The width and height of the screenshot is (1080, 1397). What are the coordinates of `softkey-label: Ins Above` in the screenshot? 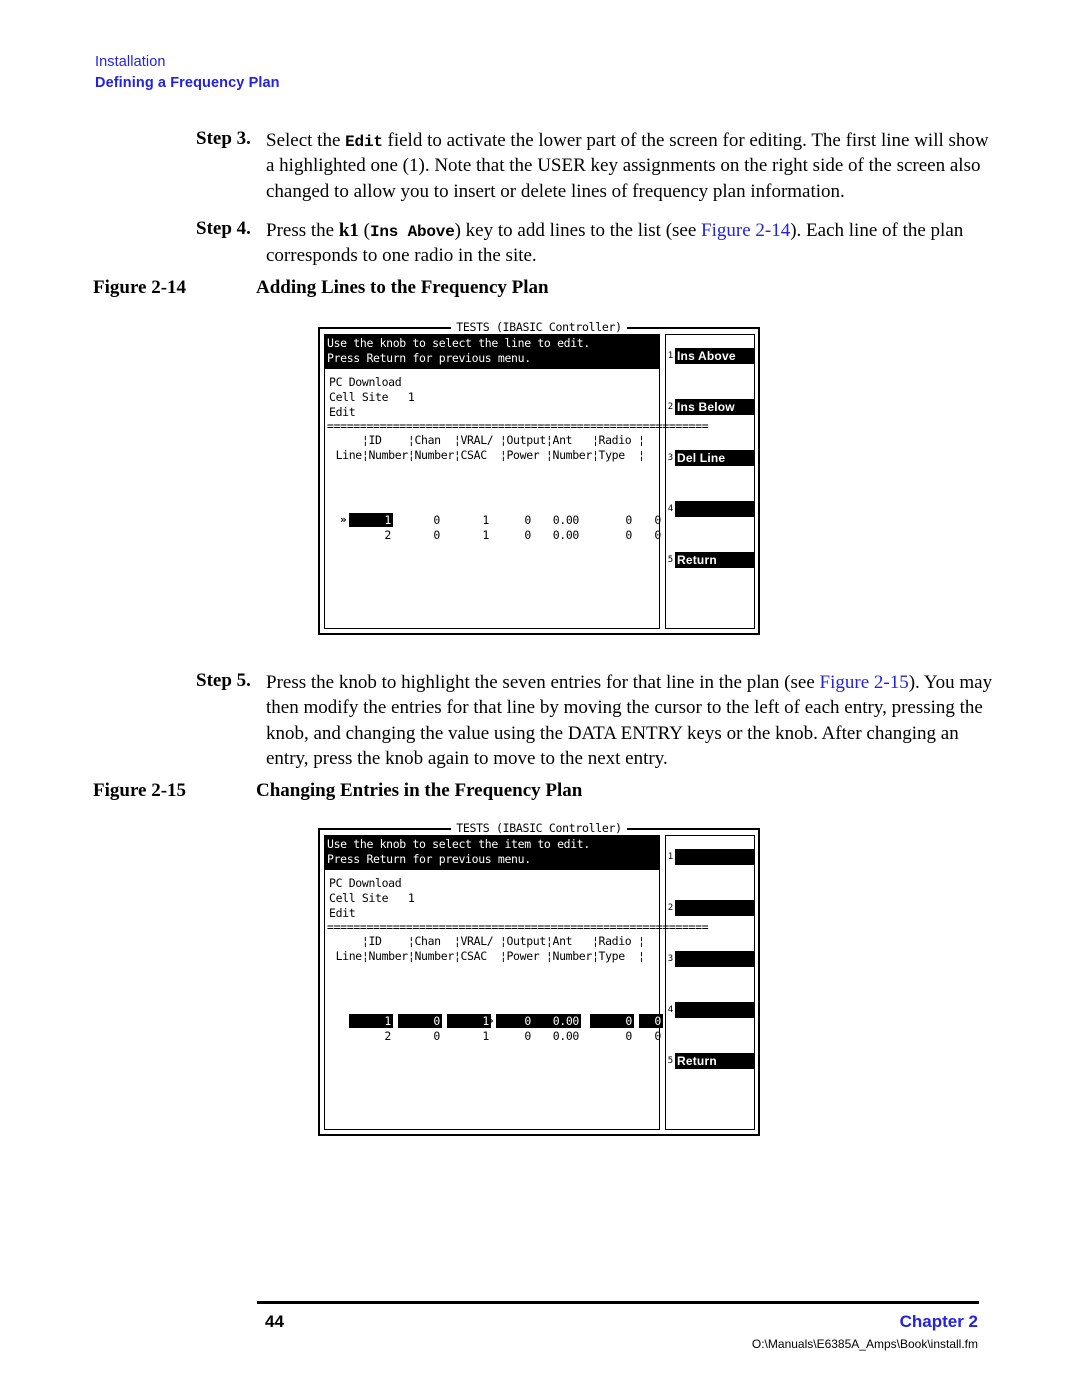 It's located at (714, 355).